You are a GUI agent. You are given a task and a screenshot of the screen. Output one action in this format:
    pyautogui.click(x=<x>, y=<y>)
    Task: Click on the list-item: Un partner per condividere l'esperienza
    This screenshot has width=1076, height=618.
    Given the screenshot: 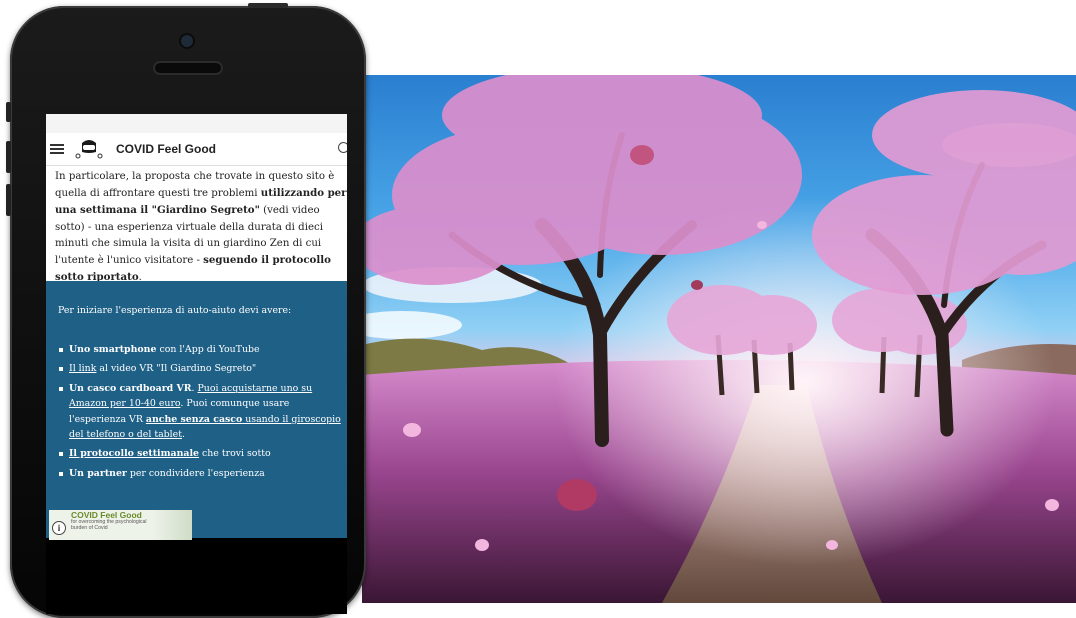 What is the action you would take?
    pyautogui.click(x=201, y=473)
    